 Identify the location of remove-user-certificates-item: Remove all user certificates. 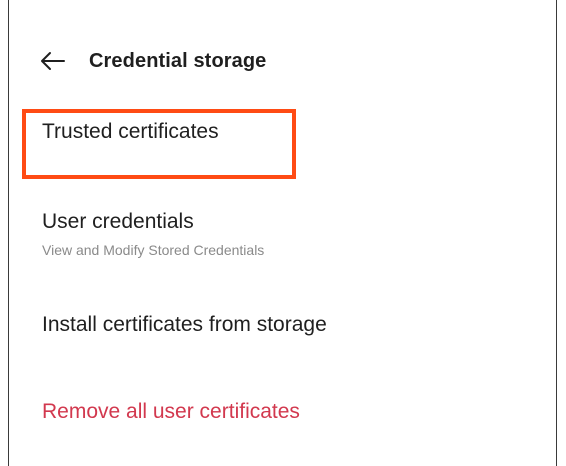
(171, 412).